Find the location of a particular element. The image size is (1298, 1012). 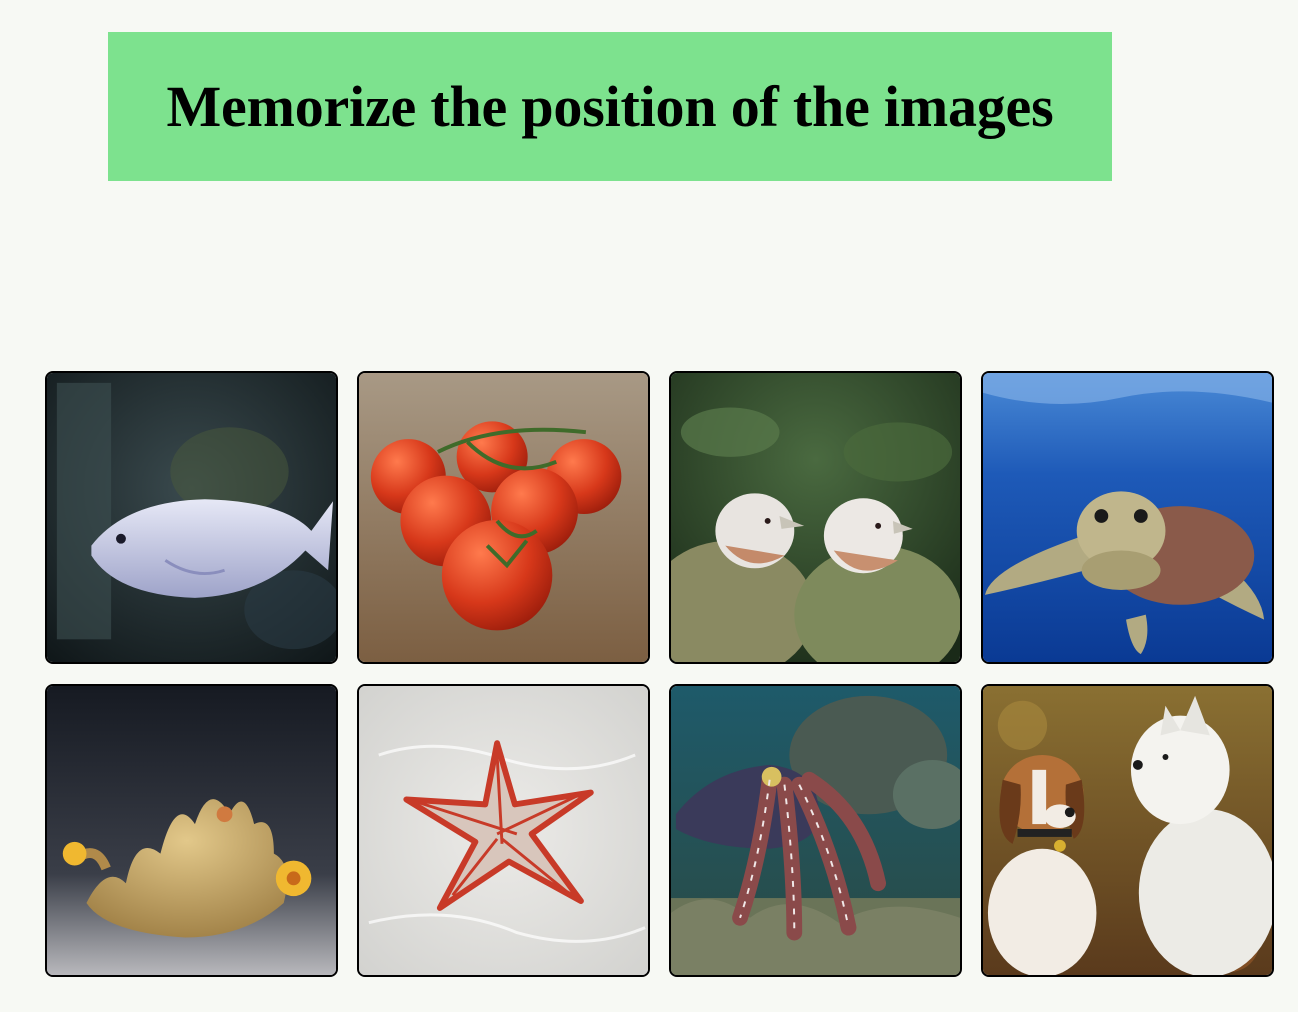

memory-card-starfish is located at coordinates (503, 830).